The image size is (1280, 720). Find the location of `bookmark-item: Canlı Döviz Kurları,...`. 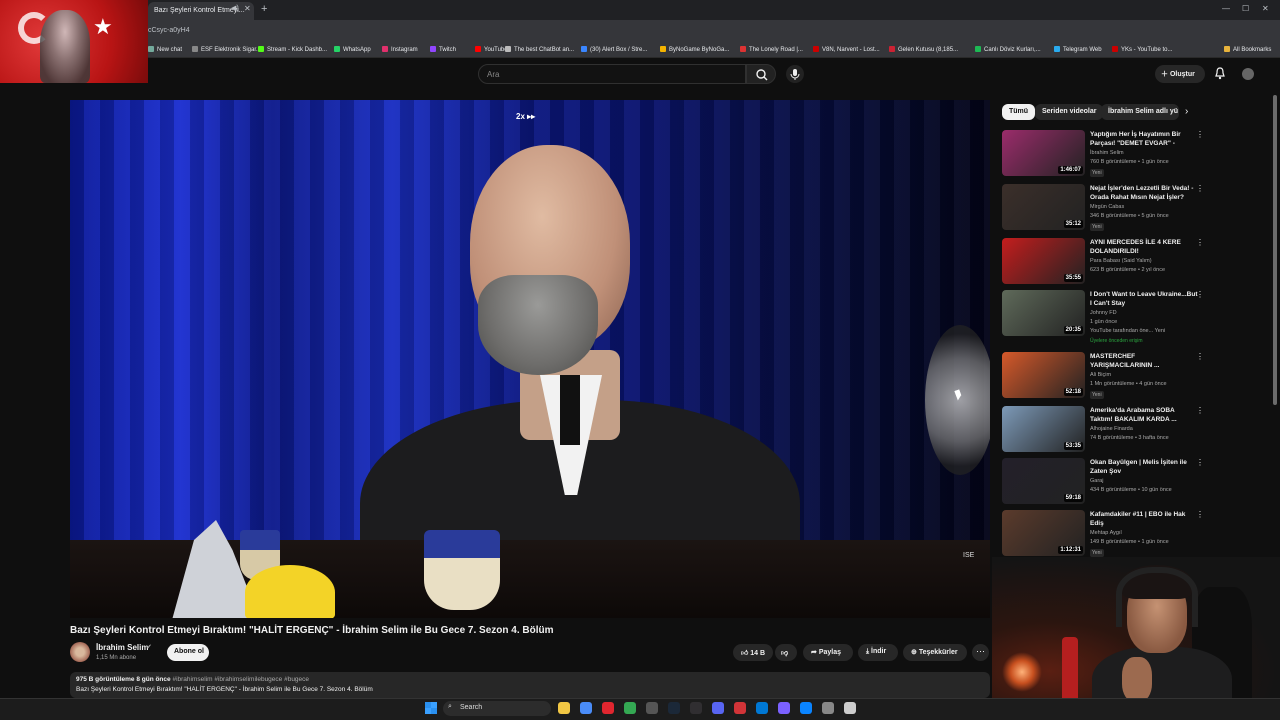

bookmark-item: Canlı Döviz Kurları,... is located at coordinates (1008, 49).